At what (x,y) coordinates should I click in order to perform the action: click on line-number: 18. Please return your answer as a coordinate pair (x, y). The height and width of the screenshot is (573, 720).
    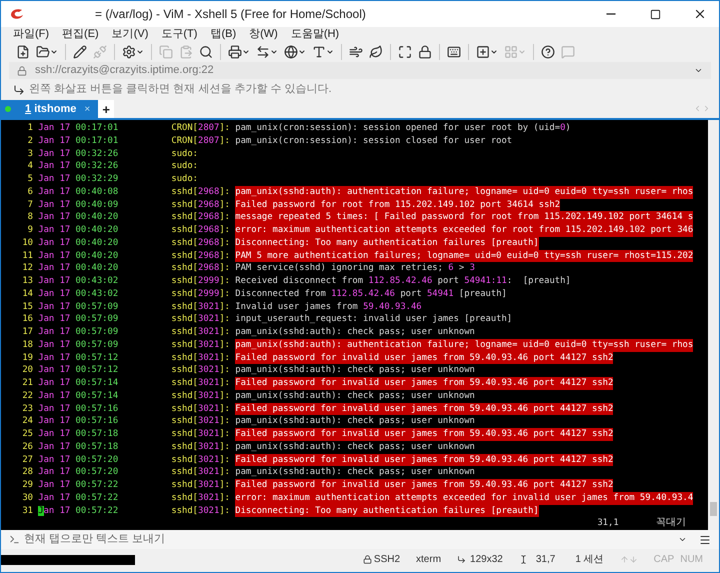
    Looking at the image, I should click on (27, 345).